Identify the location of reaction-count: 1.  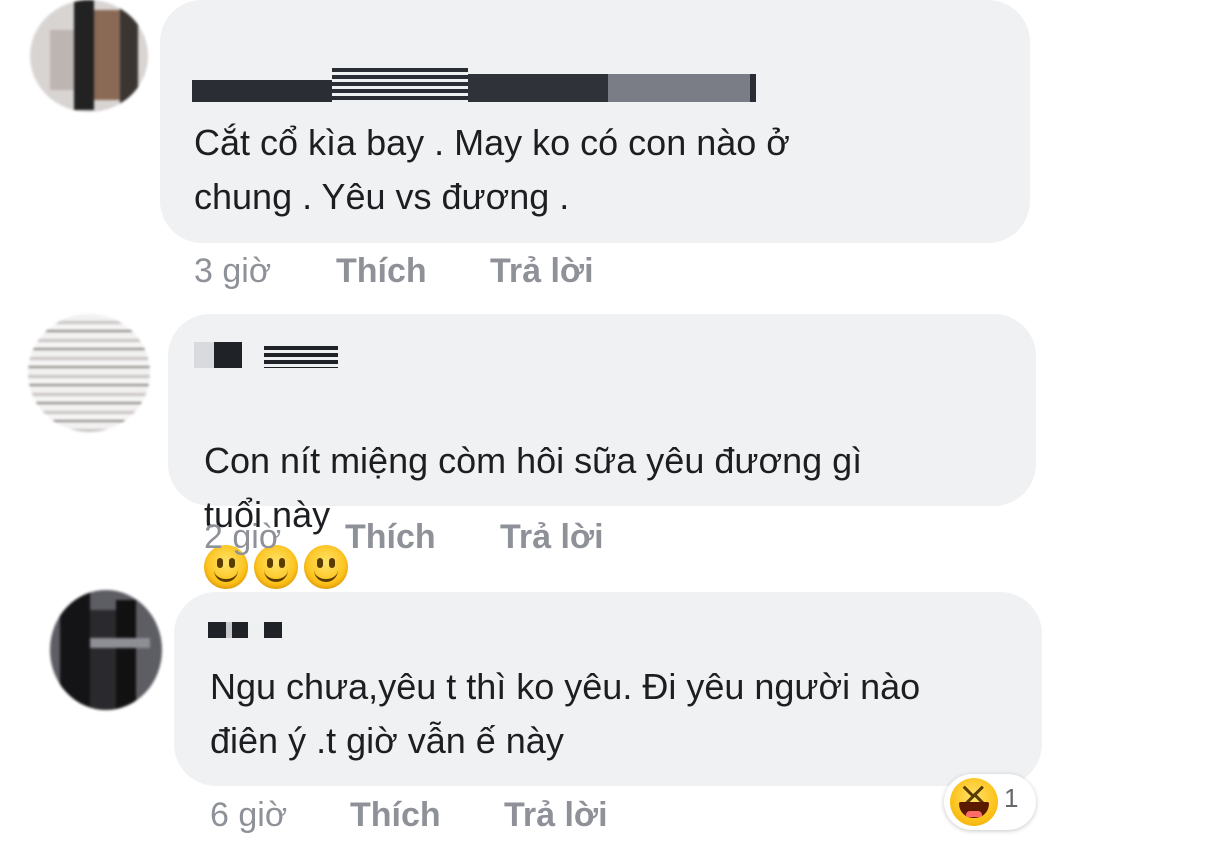
(1011, 798).